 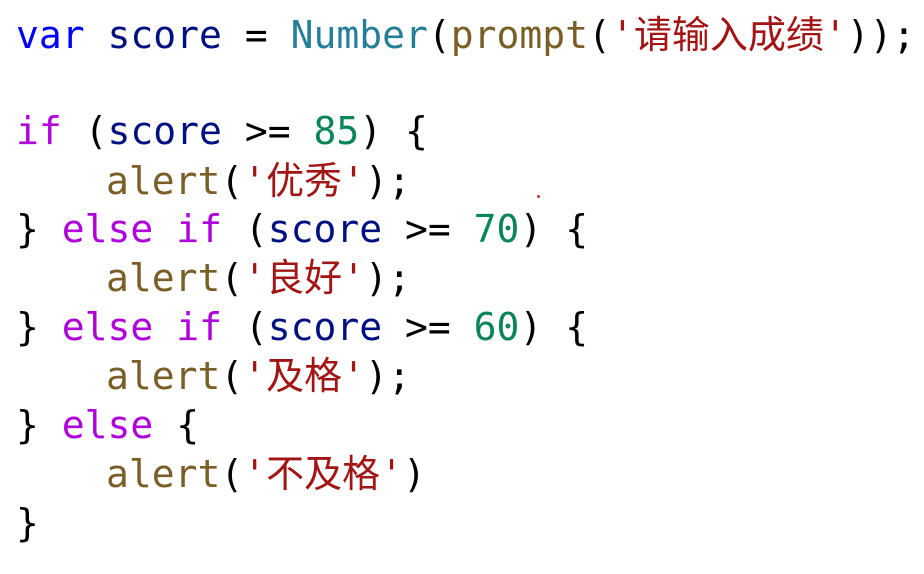 What do you see at coordinates (538, 196) in the screenshot?
I see `pointer-dot` at bounding box center [538, 196].